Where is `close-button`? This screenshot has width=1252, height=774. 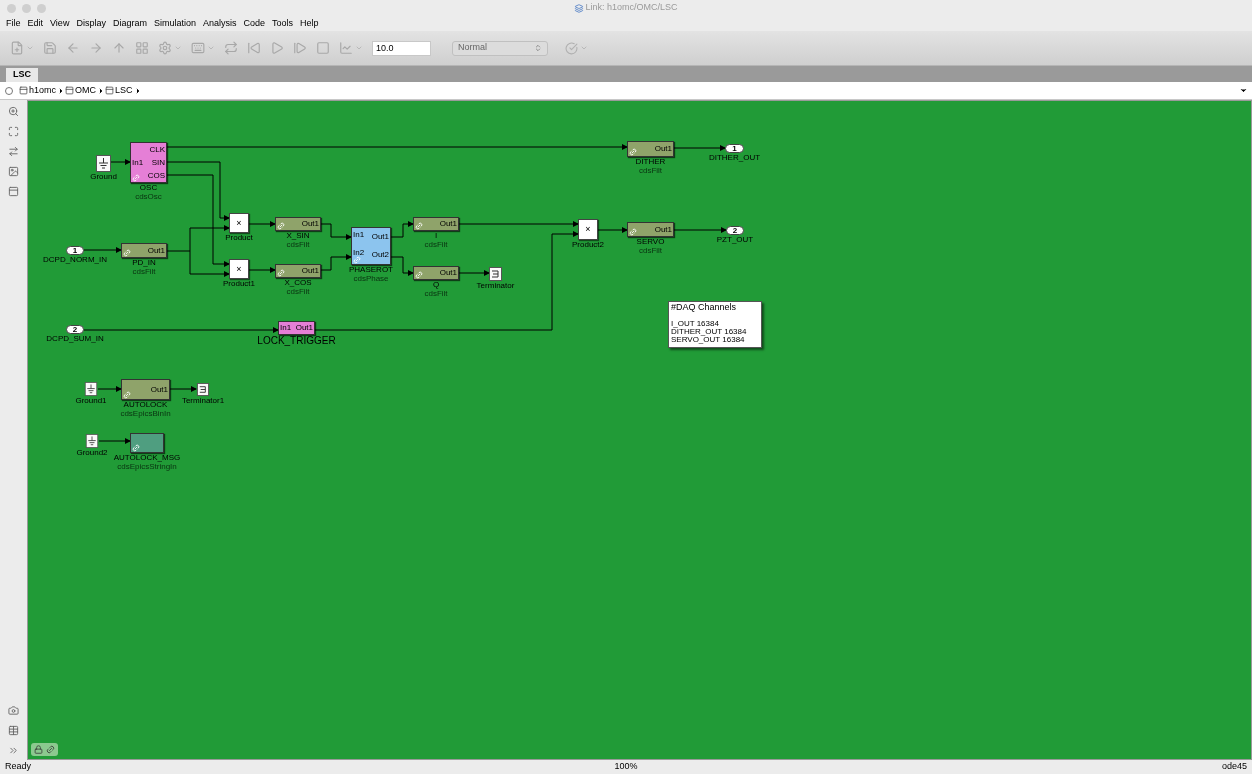
close-button is located at coordinates (11, 8).